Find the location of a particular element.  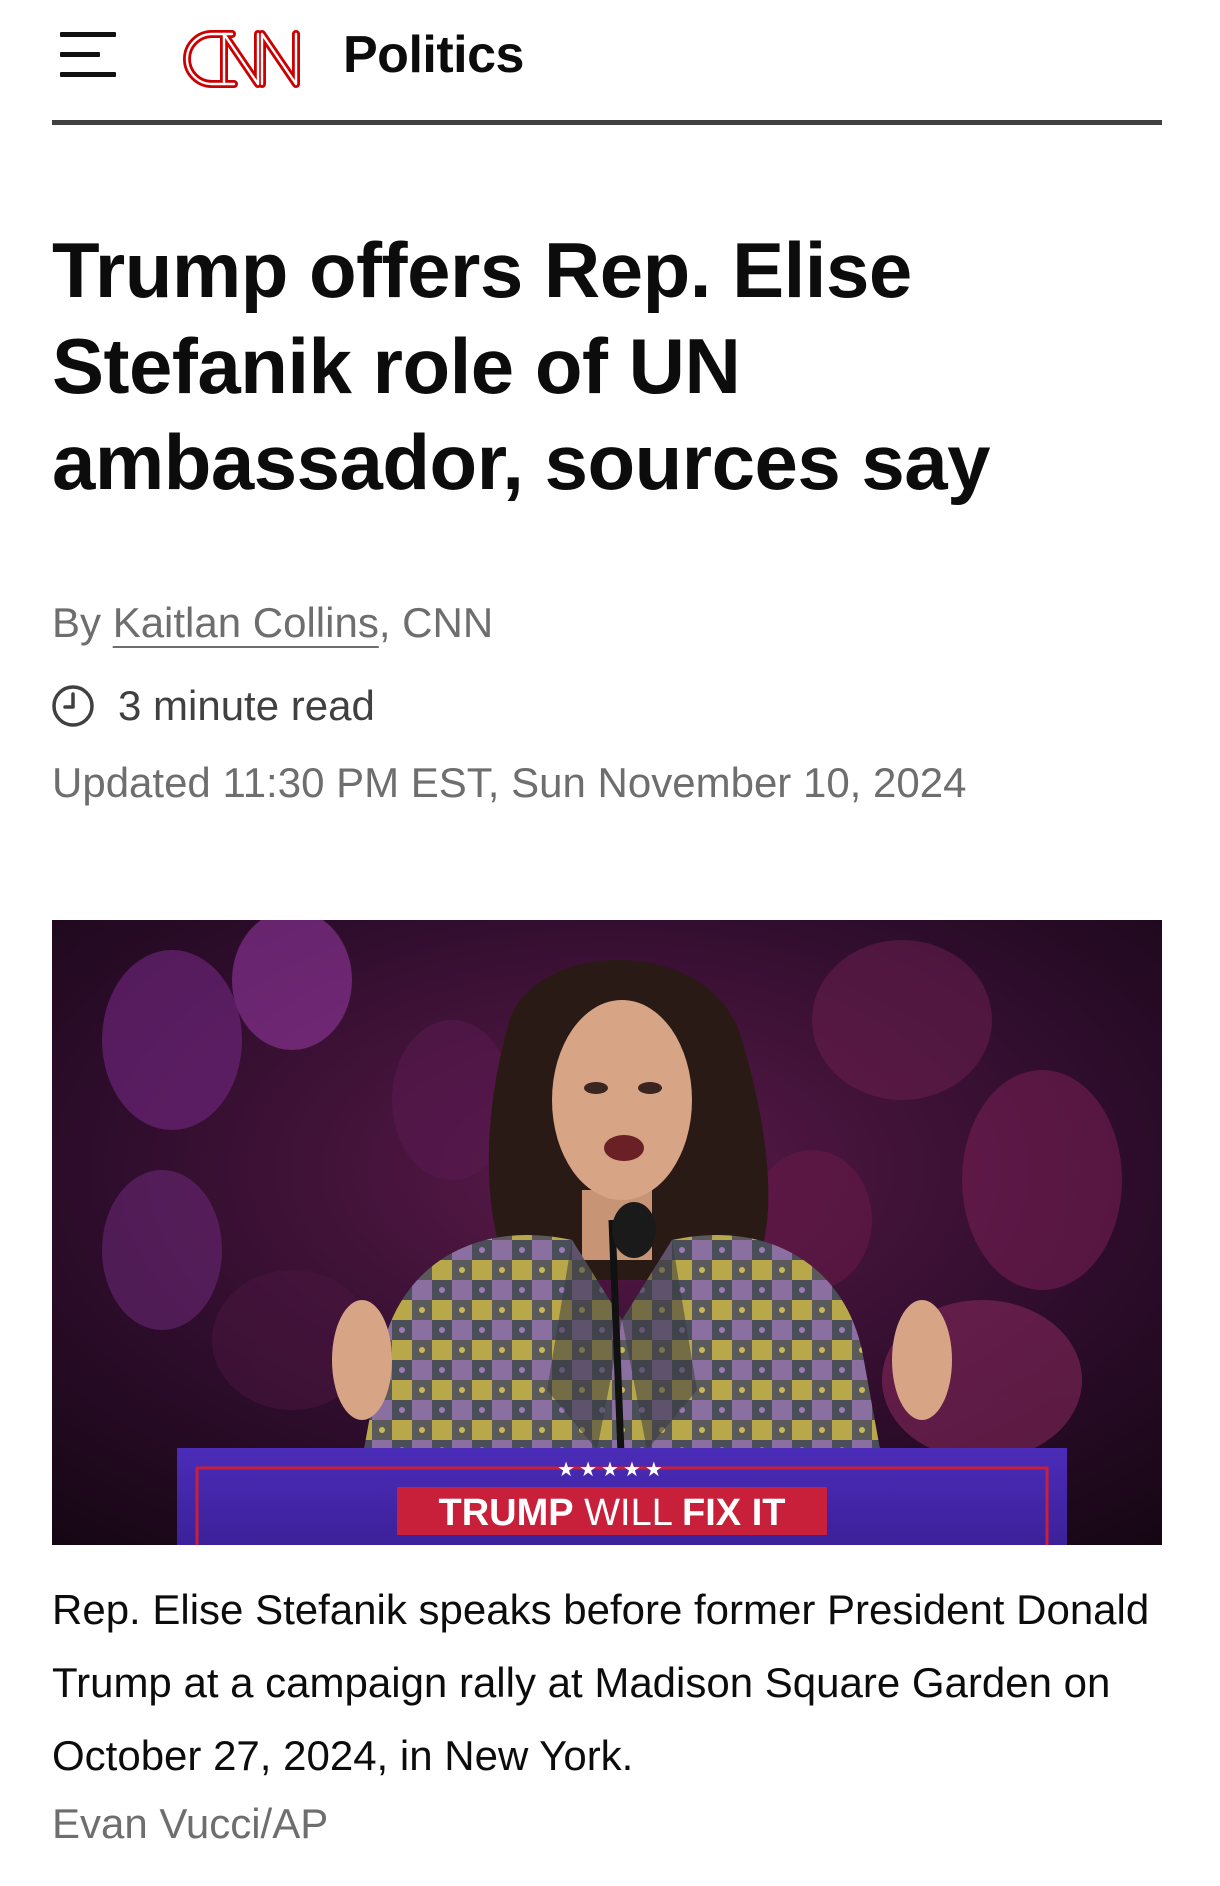

byline-suffix: , CNN is located at coordinates (436, 622).